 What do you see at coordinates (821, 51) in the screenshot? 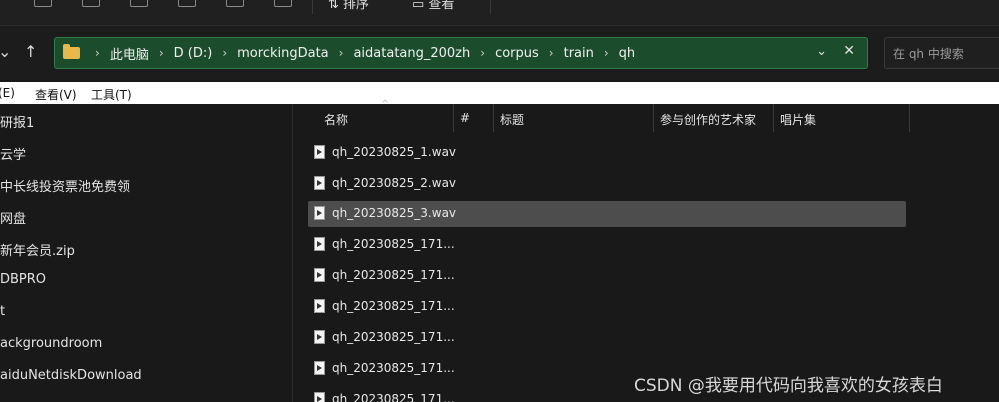
I see `address-history-chevron-icon: ⌄` at bounding box center [821, 51].